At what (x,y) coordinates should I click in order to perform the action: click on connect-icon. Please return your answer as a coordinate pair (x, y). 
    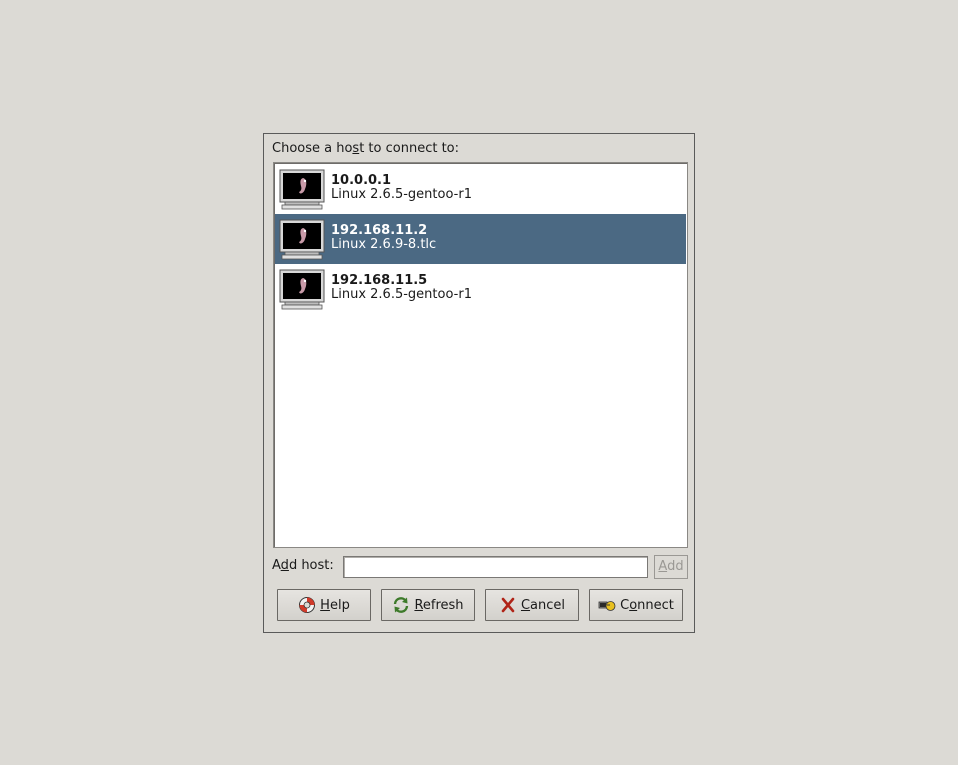
    Looking at the image, I should click on (607, 606).